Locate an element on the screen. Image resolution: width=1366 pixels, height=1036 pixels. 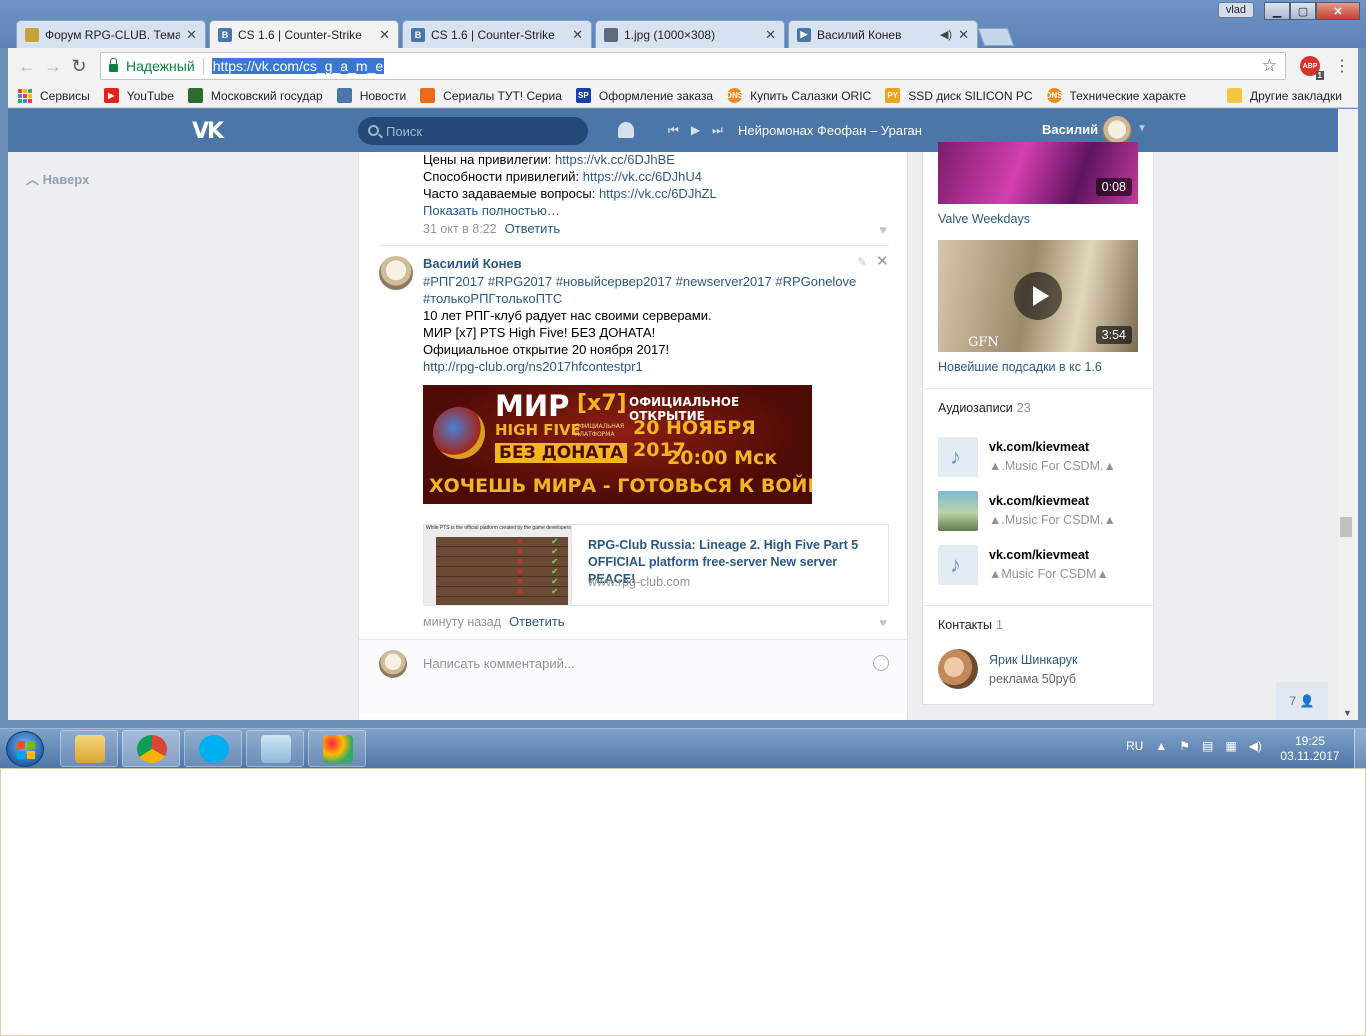
play-icon is located at coordinates (1038, 296).